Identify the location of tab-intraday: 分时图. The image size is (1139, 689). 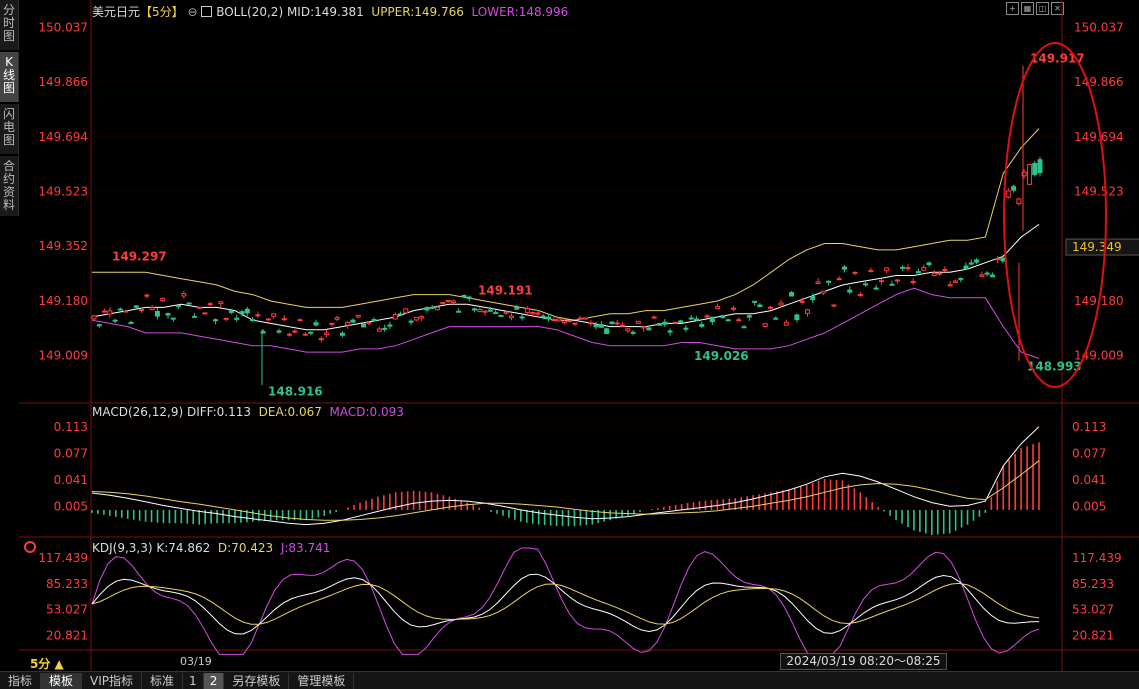
(9, 25).